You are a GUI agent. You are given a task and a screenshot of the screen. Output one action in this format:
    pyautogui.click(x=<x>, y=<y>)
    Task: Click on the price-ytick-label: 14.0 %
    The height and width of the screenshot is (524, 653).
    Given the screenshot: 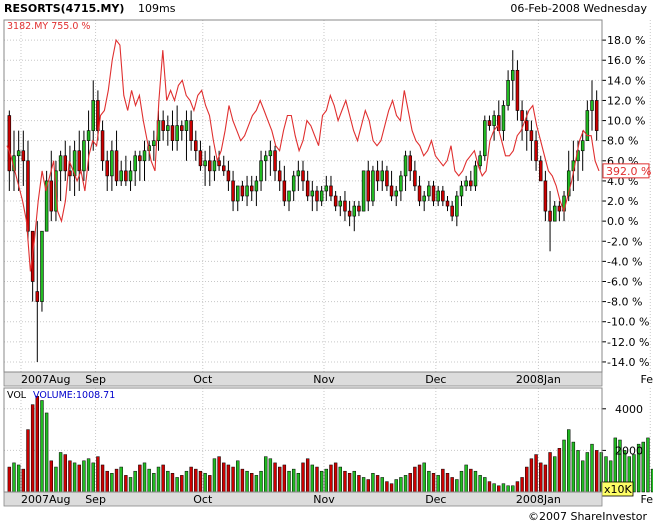 What is the action you would take?
    pyautogui.click(x=626, y=80)
    